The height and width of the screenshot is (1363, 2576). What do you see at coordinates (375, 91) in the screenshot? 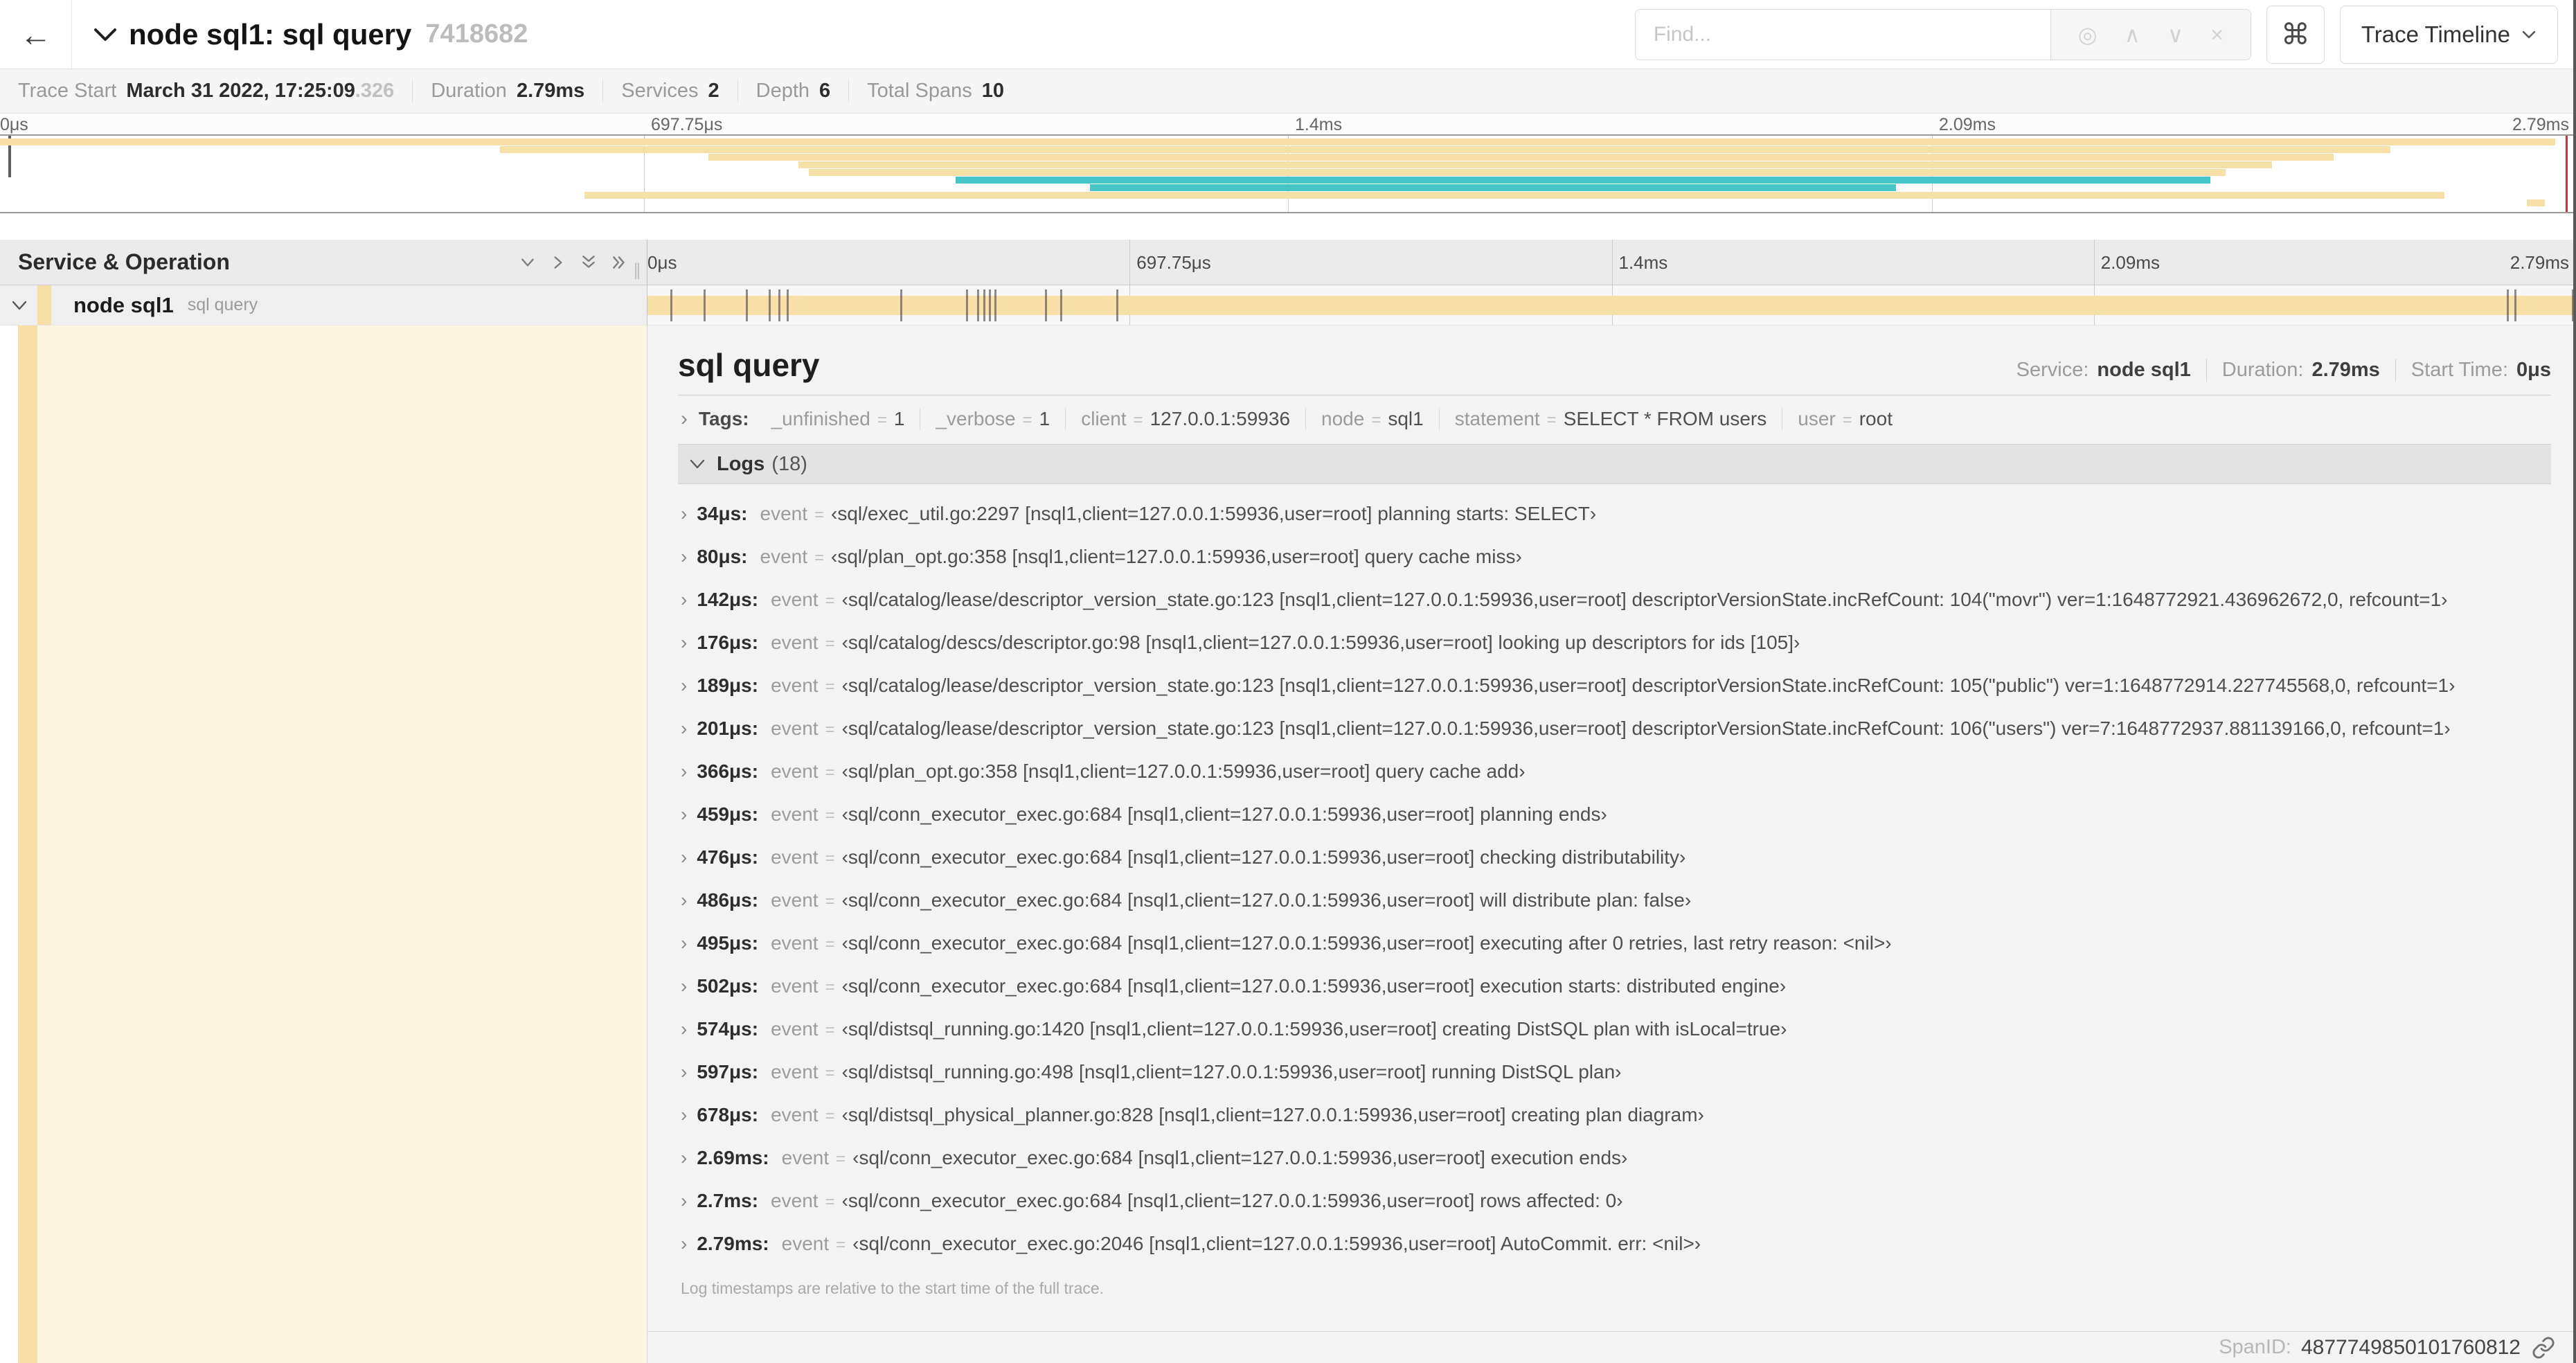
I see `summary-value-fraction: .326` at bounding box center [375, 91].